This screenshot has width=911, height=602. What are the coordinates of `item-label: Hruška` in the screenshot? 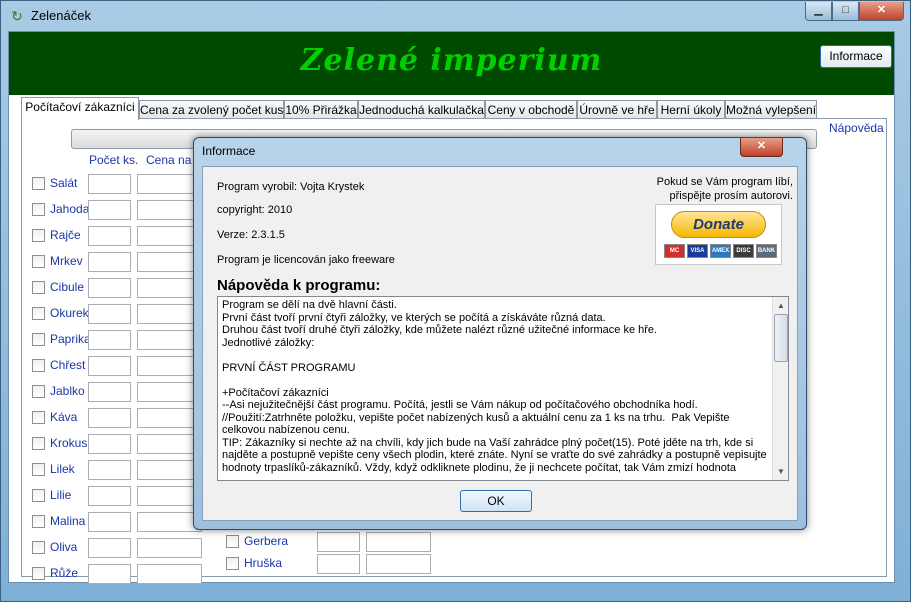 It's located at (263, 563).